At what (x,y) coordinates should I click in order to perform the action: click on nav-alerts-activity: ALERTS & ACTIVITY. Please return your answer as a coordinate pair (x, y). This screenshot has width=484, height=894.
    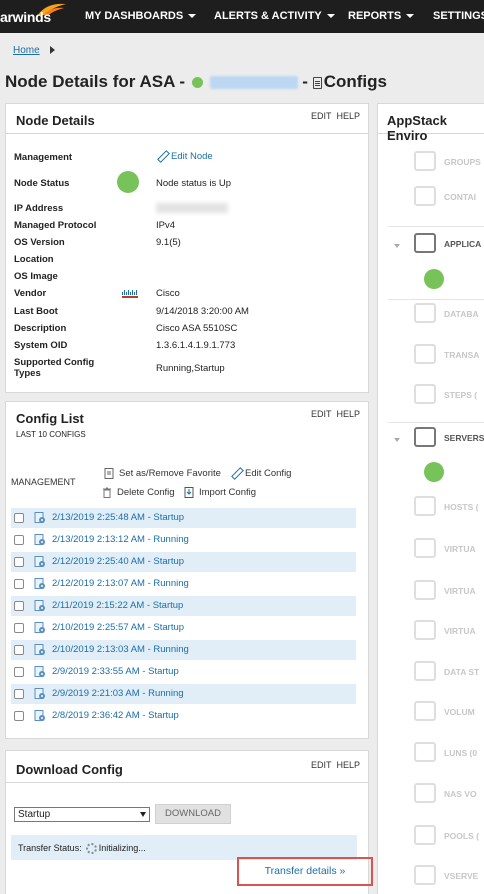
    Looking at the image, I should click on (274, 16).